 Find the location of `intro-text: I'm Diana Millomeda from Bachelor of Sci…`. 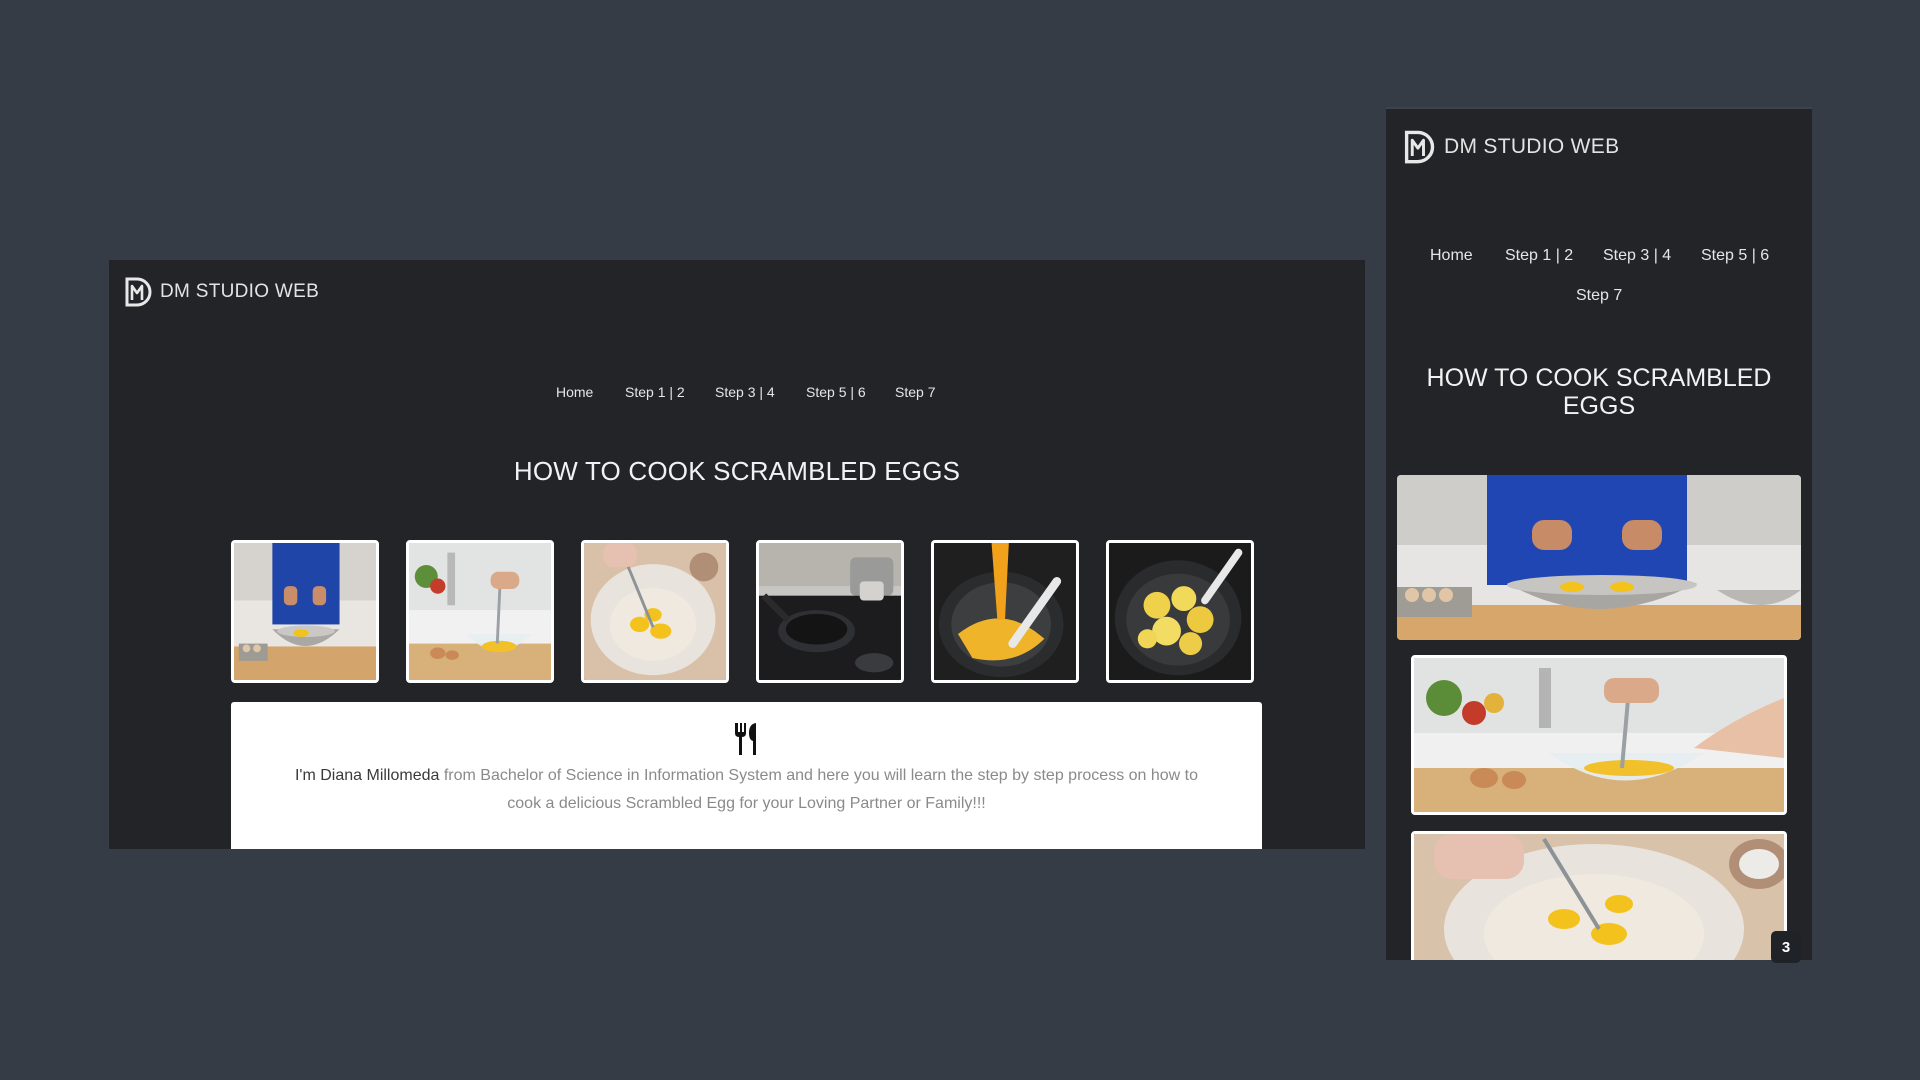

intro-text: I'm Diana Millomeda from Bachelor of Sci… is located at coordinates (746, 790).